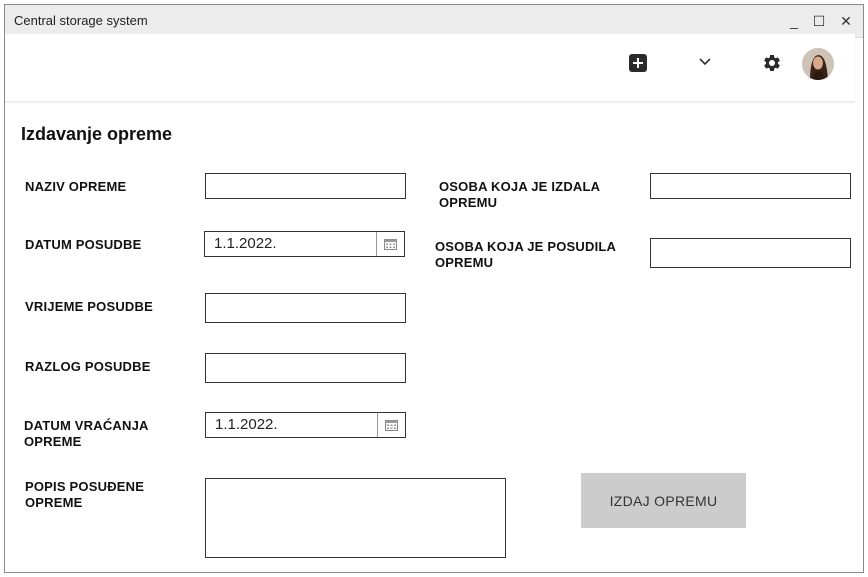 This screenshot has height=577, width=868. What do you see at coordinates (305, 186) in the screenshot?
I see `naziv-opreme-input` at bounding box center [305, 186].